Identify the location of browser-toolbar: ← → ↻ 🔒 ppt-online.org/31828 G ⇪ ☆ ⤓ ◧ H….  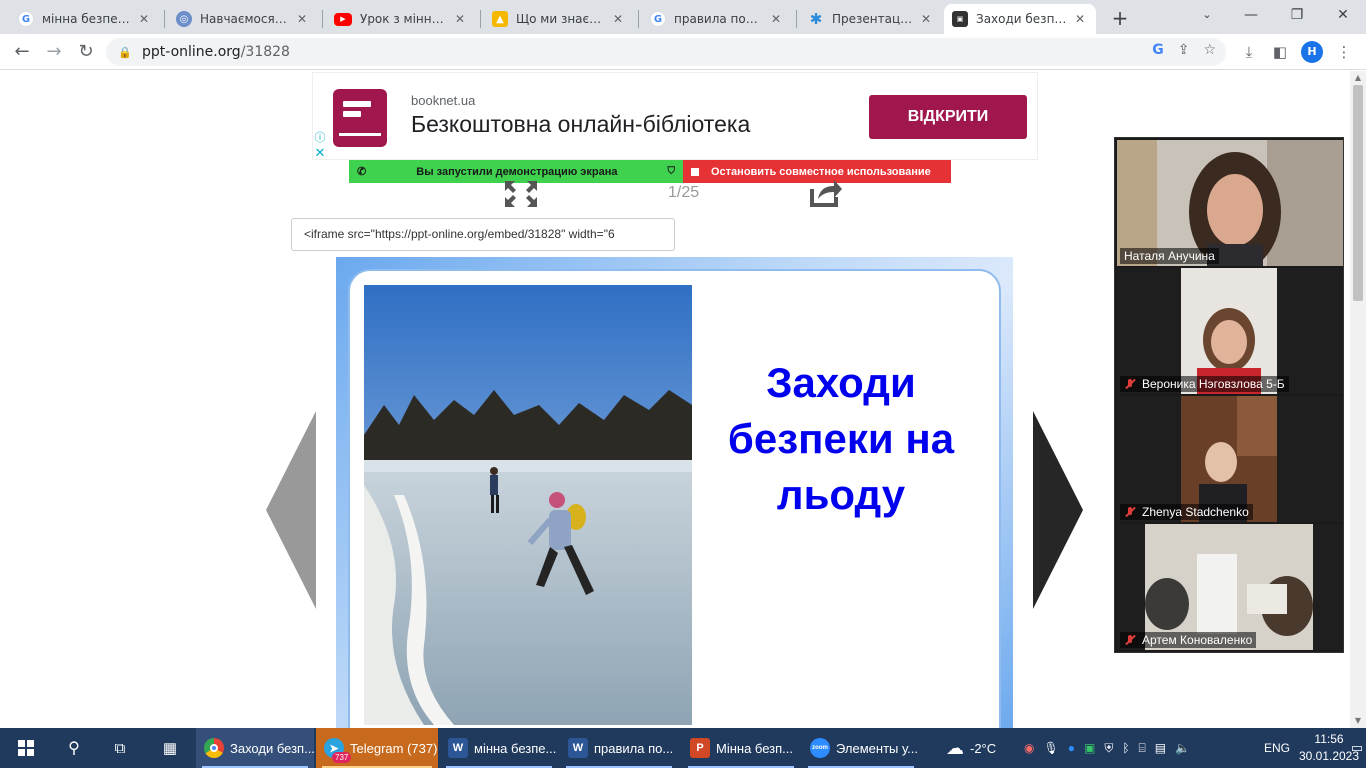
(683, 52).